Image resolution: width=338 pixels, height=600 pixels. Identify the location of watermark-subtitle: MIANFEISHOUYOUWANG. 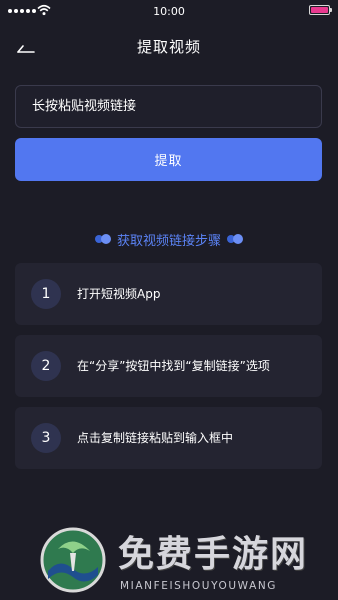
(199, 586).